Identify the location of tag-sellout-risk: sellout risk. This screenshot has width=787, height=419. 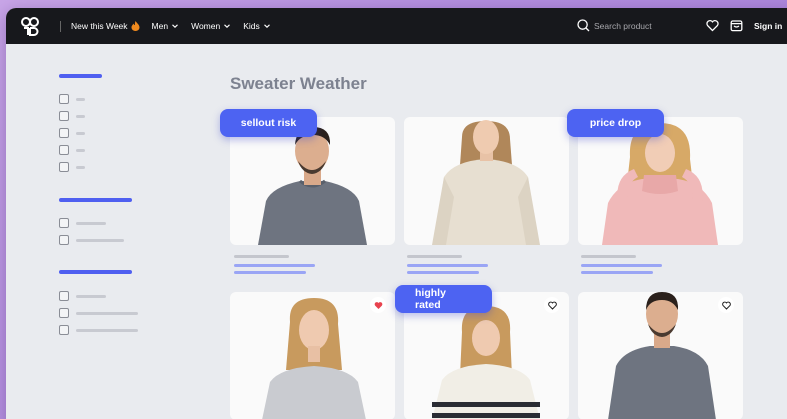
(268, 123).